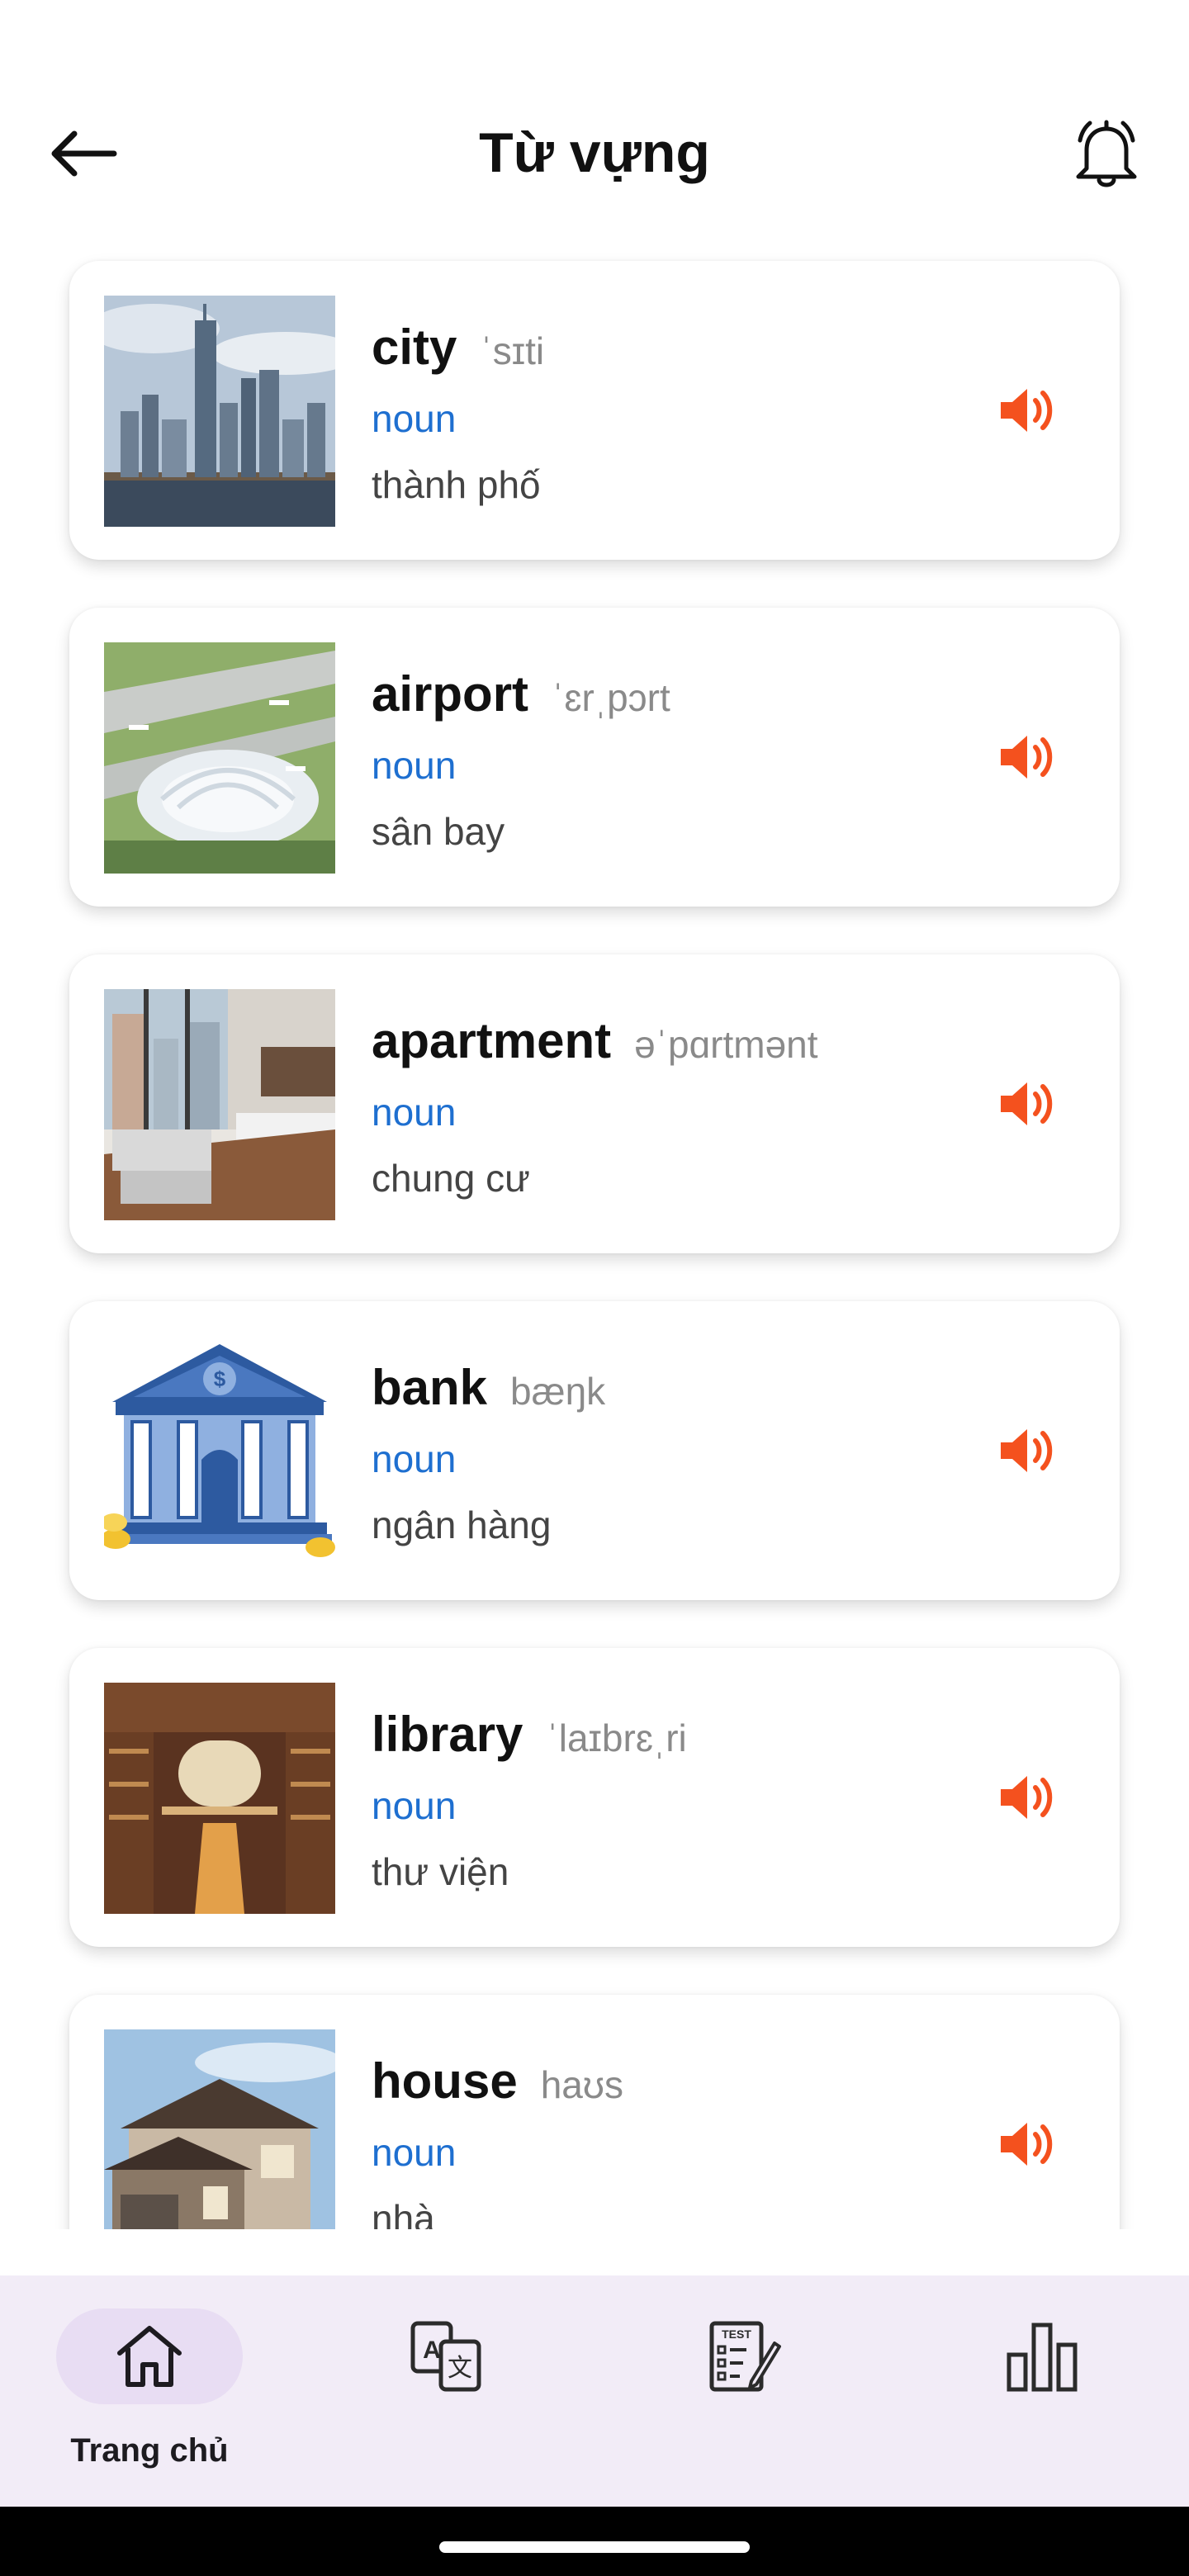 Image resolution: width=1189 pixels, height=2576 pixels. Describe the element at coordinates (440, 1871) in the screenshot. I see `vocab-meaning: thư viện` at that location.